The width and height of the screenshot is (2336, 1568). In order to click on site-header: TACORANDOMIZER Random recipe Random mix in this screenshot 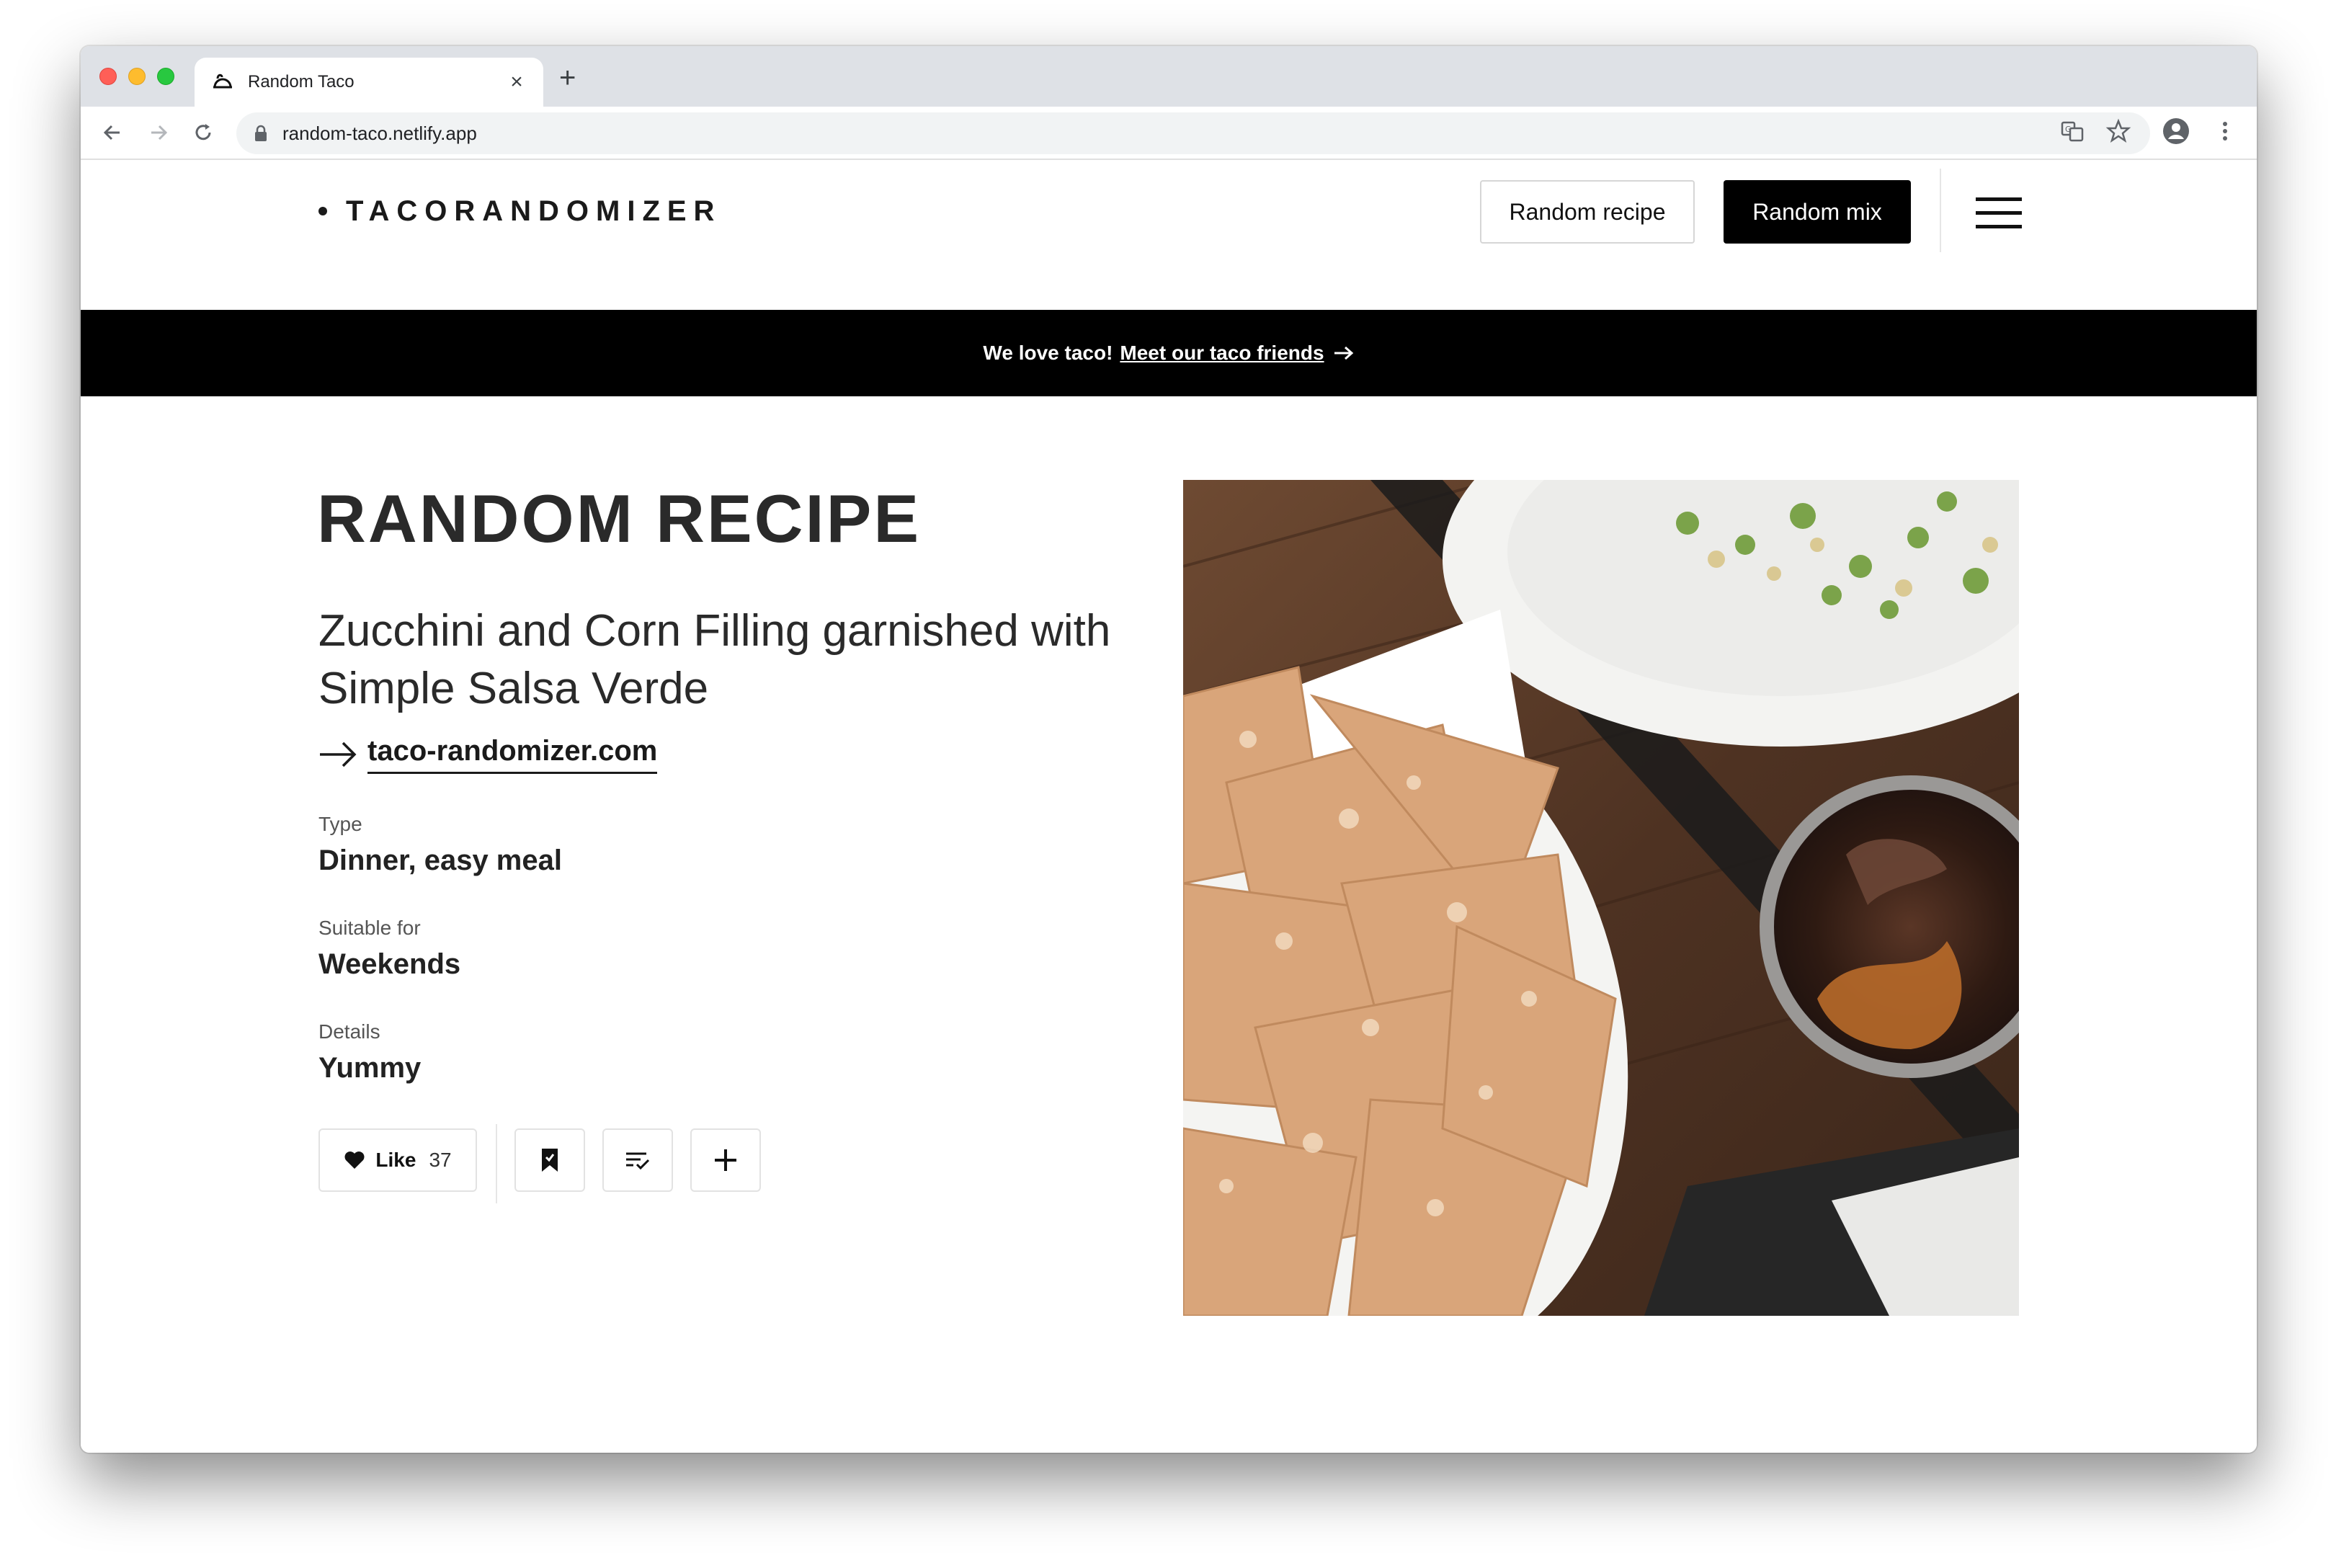, I will do `click(1169, 210)`.